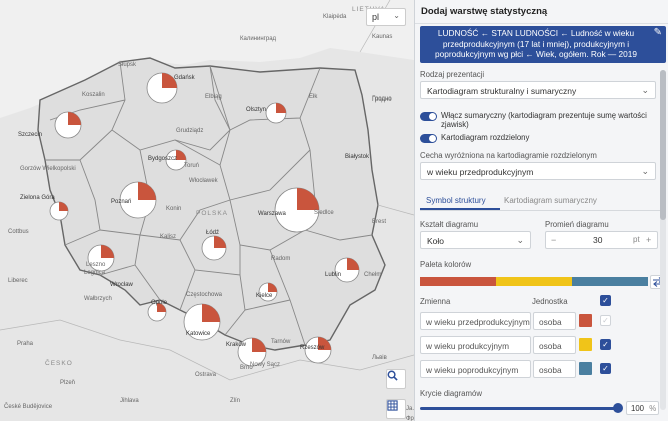  I want to click on city-label: České Budějovice, so click(28, 407).